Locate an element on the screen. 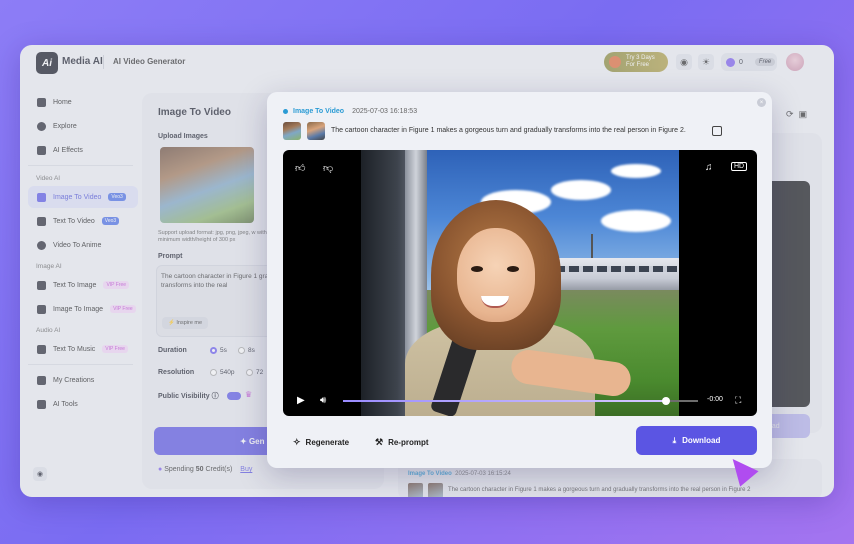 The image size is (854, 544). download-label: Download is located at coordinates (701, 440).